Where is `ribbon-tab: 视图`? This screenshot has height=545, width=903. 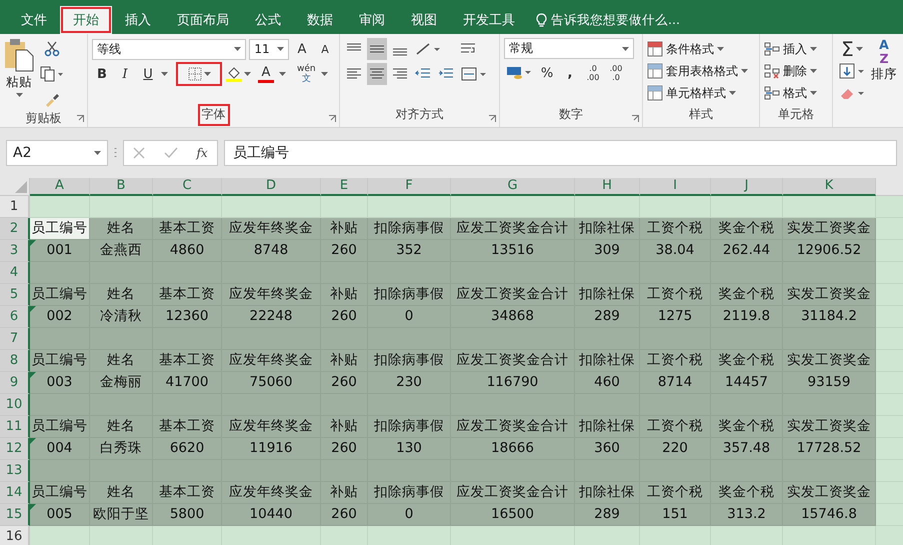 ribbon-tab: 视图 is located at coordinates (424, 20).